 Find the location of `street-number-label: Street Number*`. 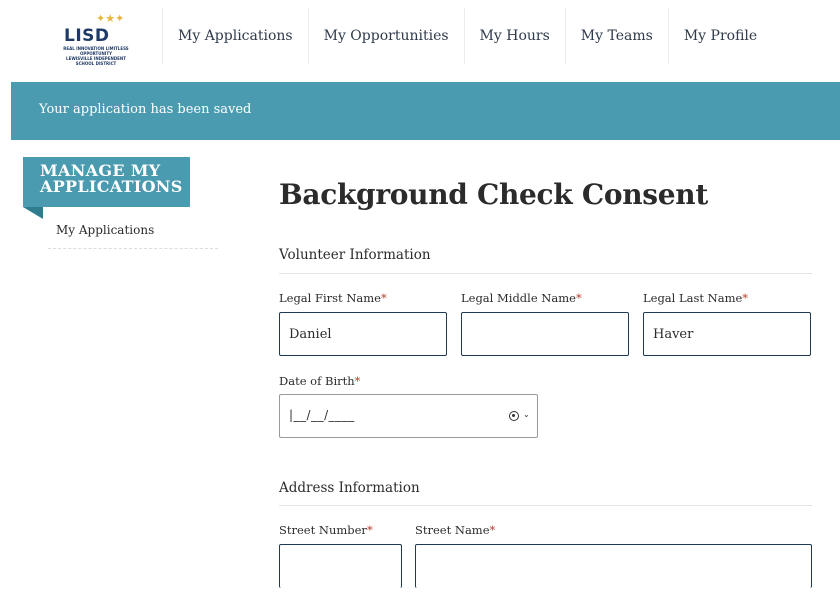

street-number-label: Street Number* is located at coordinates (326, 530).